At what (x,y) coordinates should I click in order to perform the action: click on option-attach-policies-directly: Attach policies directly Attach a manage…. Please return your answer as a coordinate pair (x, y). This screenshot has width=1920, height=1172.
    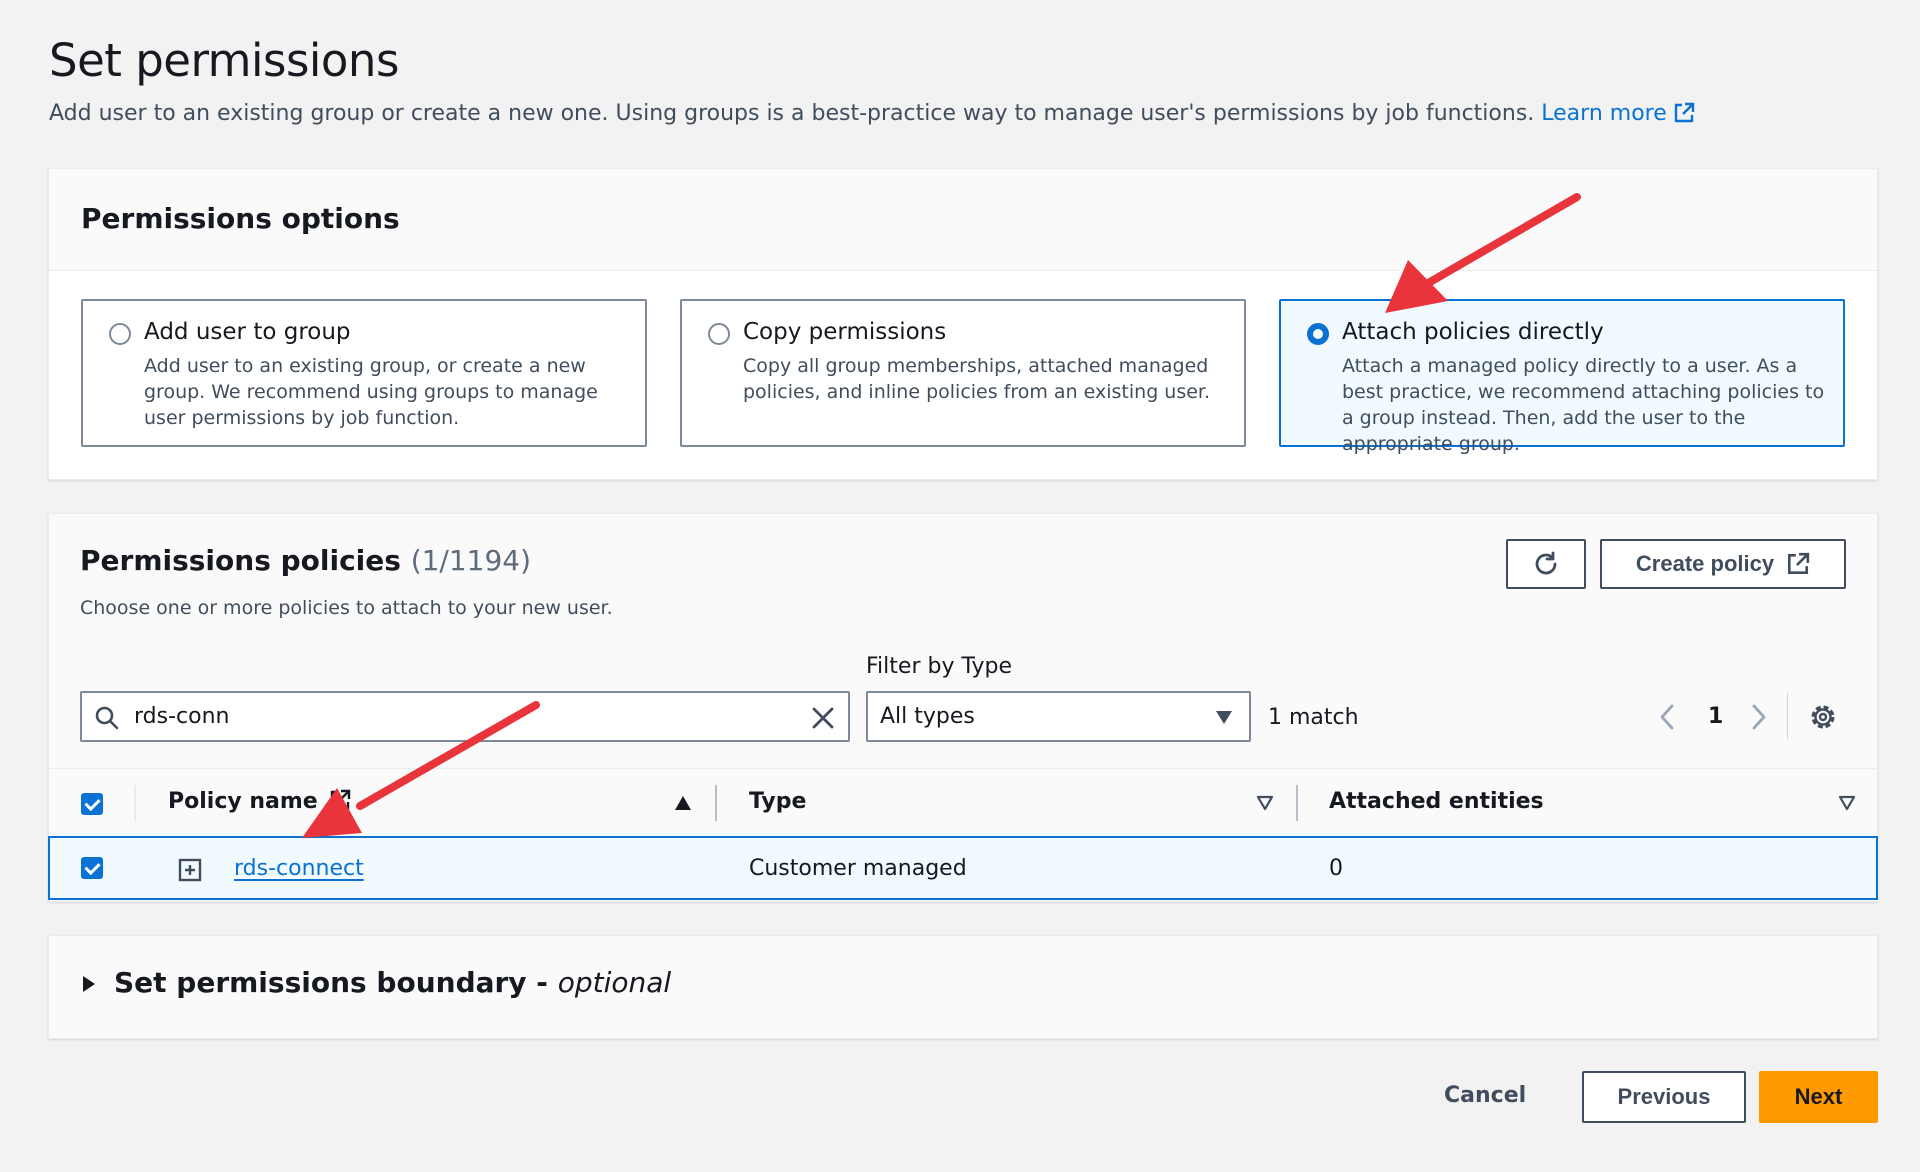
    Looking at the image, I should click on (1562, 377).